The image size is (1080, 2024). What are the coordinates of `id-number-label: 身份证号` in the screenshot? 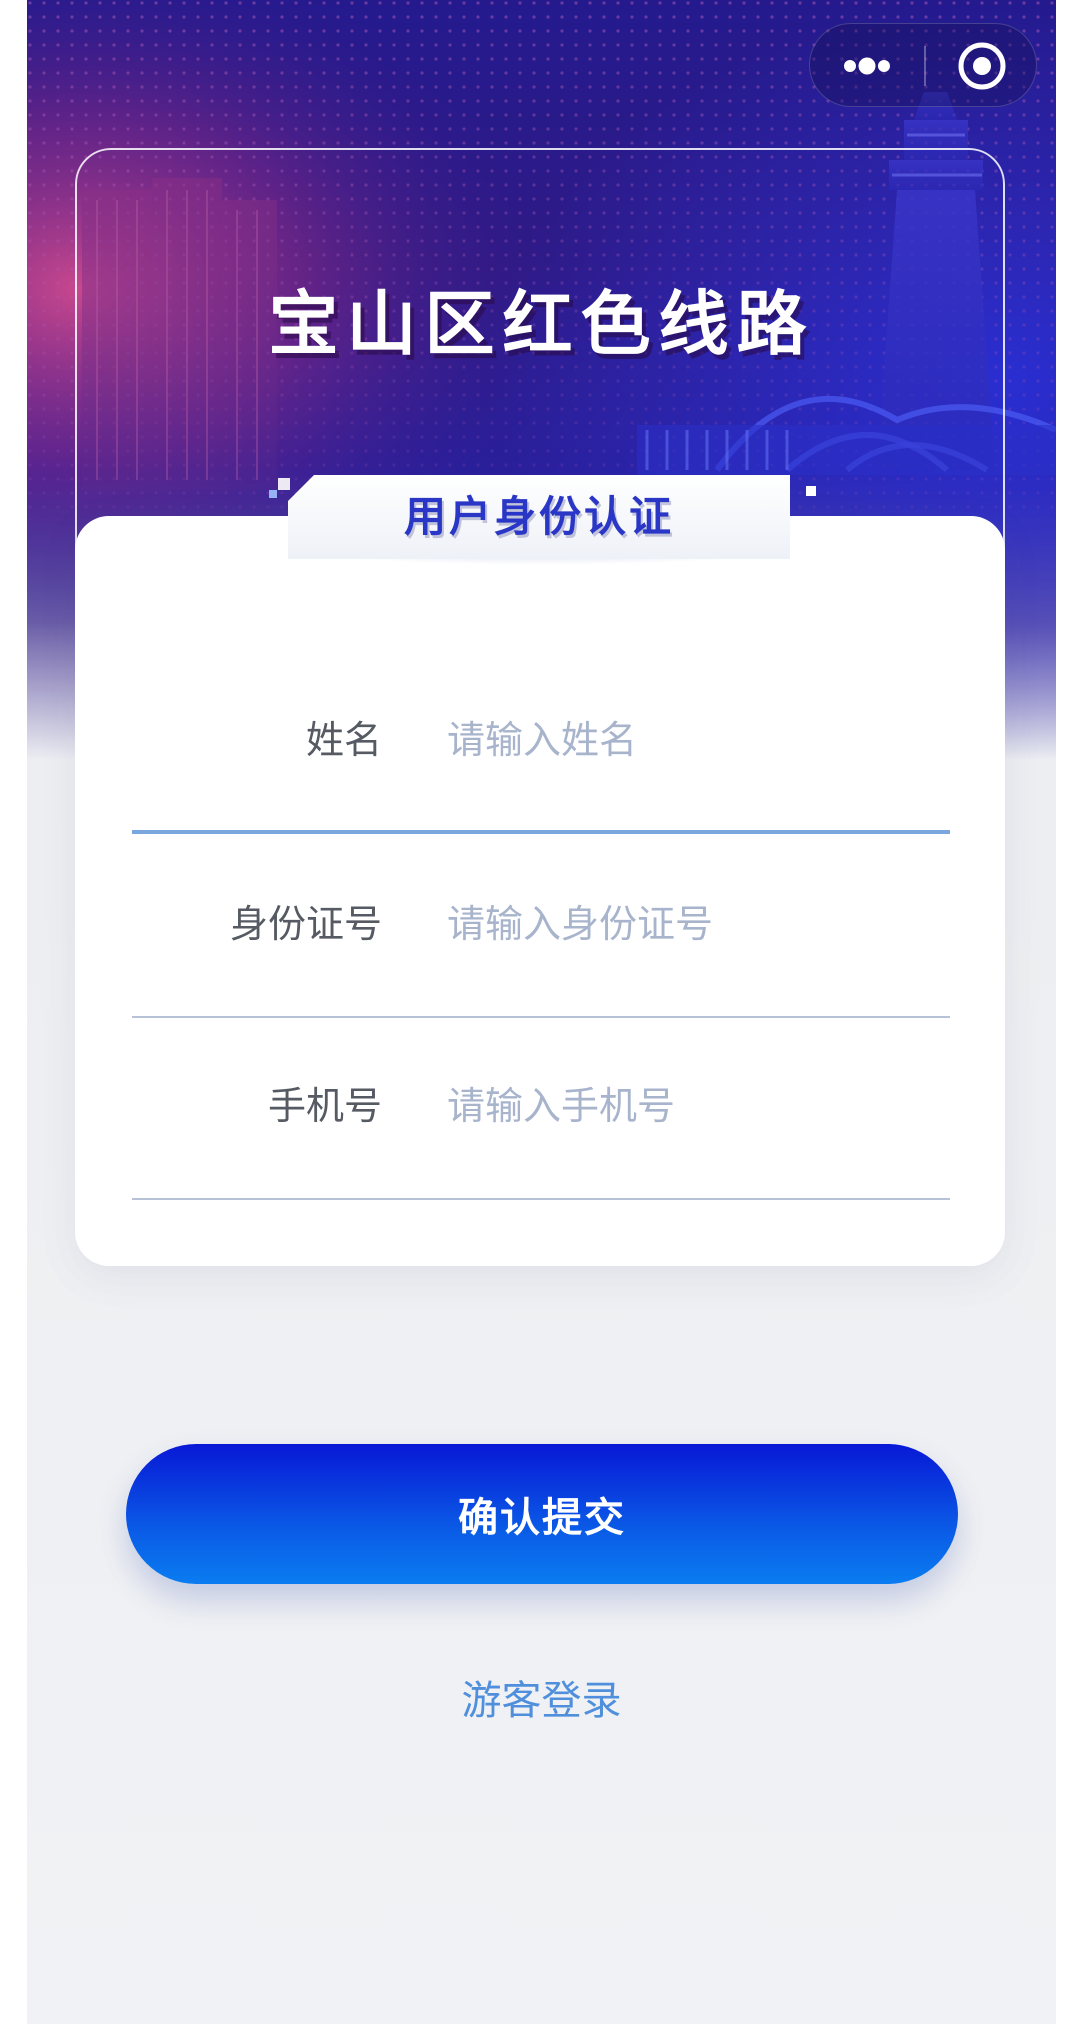 It's located at (305, 924).